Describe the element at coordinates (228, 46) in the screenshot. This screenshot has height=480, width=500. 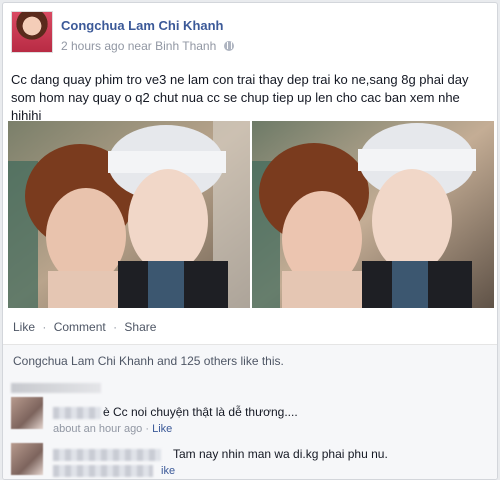
I see `globe-icon` at that location.